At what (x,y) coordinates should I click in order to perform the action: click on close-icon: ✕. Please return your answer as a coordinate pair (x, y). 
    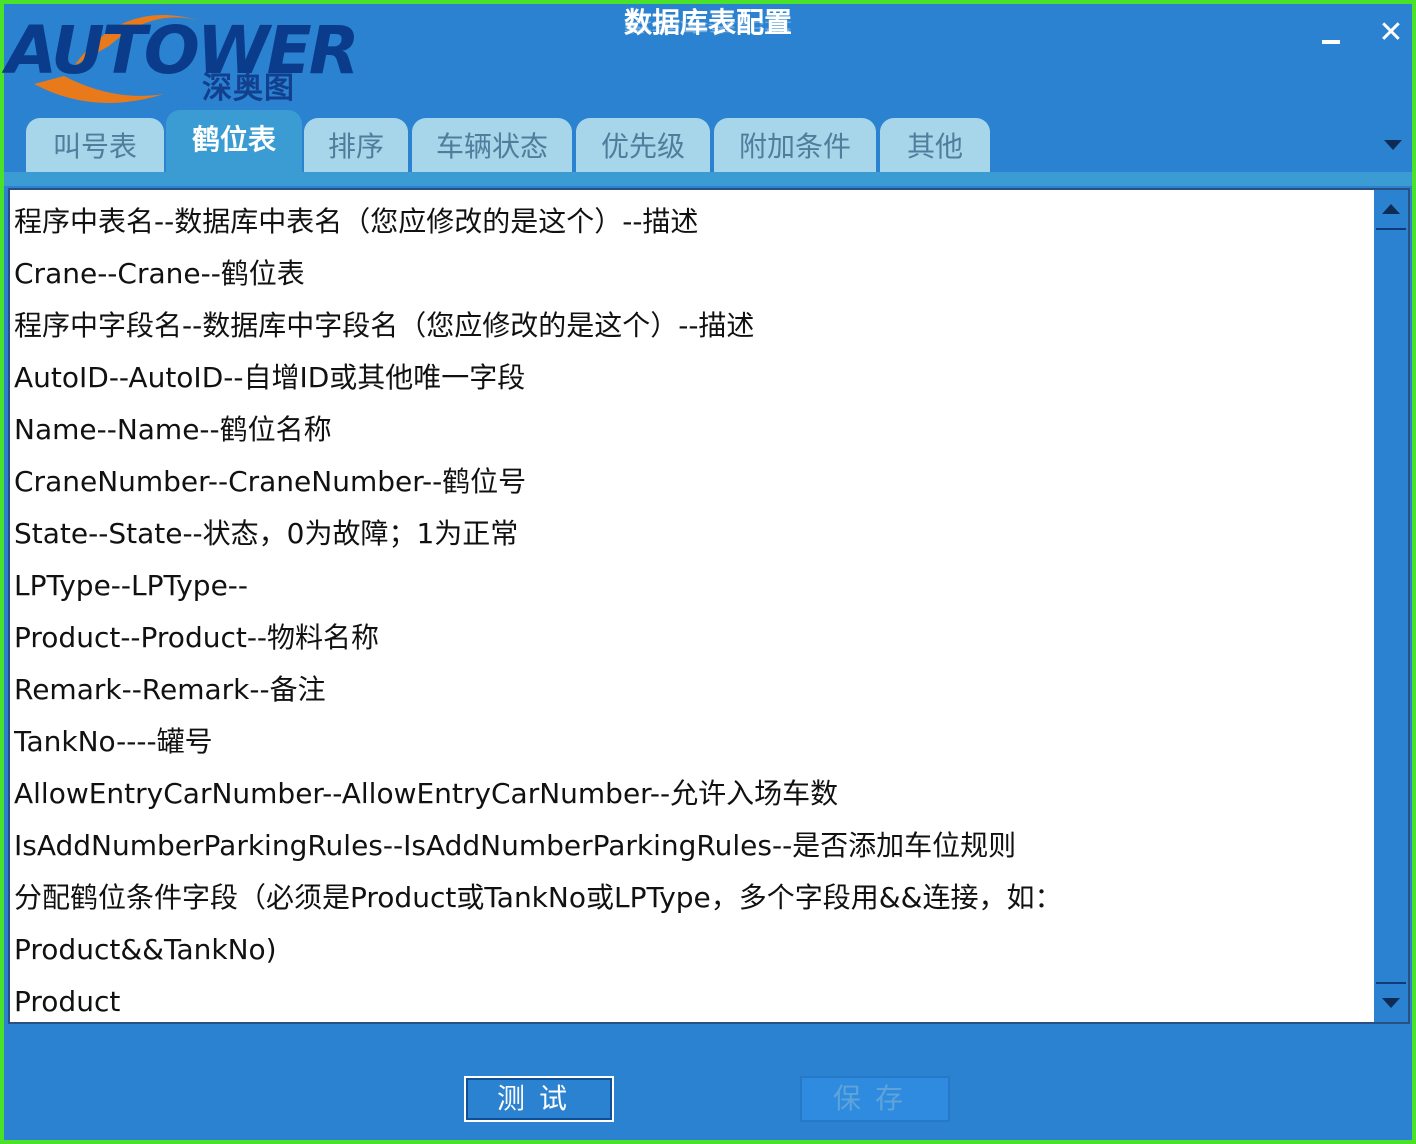
    Looking at the image, I should click on (1391, 32).